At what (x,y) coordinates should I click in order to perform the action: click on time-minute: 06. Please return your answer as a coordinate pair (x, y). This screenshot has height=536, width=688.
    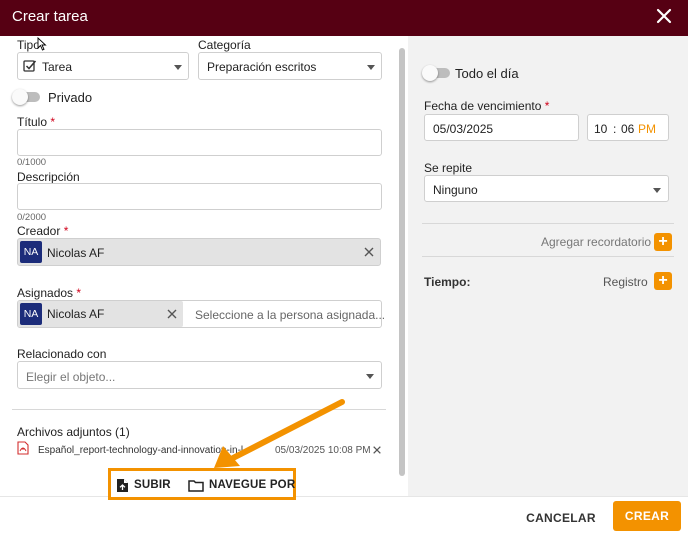
    Looking at the image, I should click on (627, 129).